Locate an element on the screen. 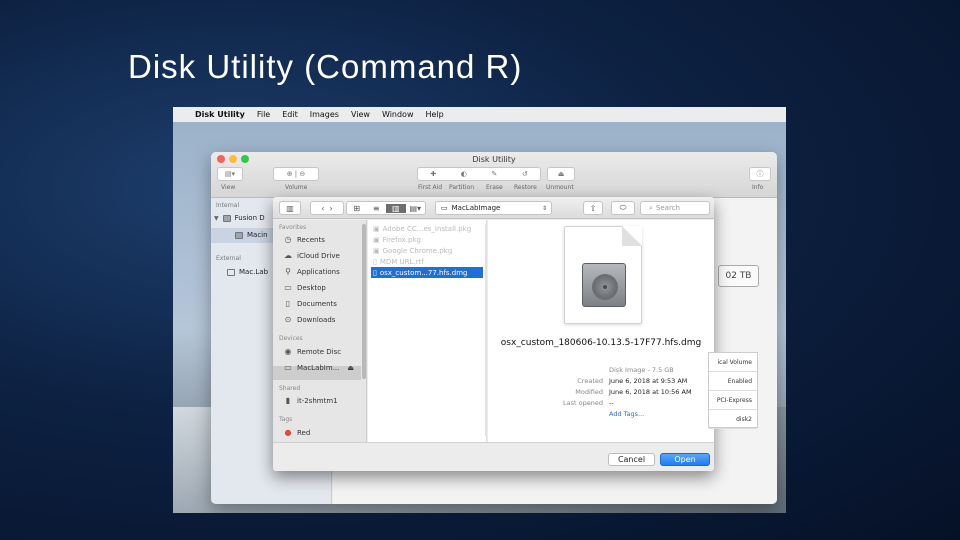  sidebar-item-label: Mac.Lab is located at coordinates (254, 272).